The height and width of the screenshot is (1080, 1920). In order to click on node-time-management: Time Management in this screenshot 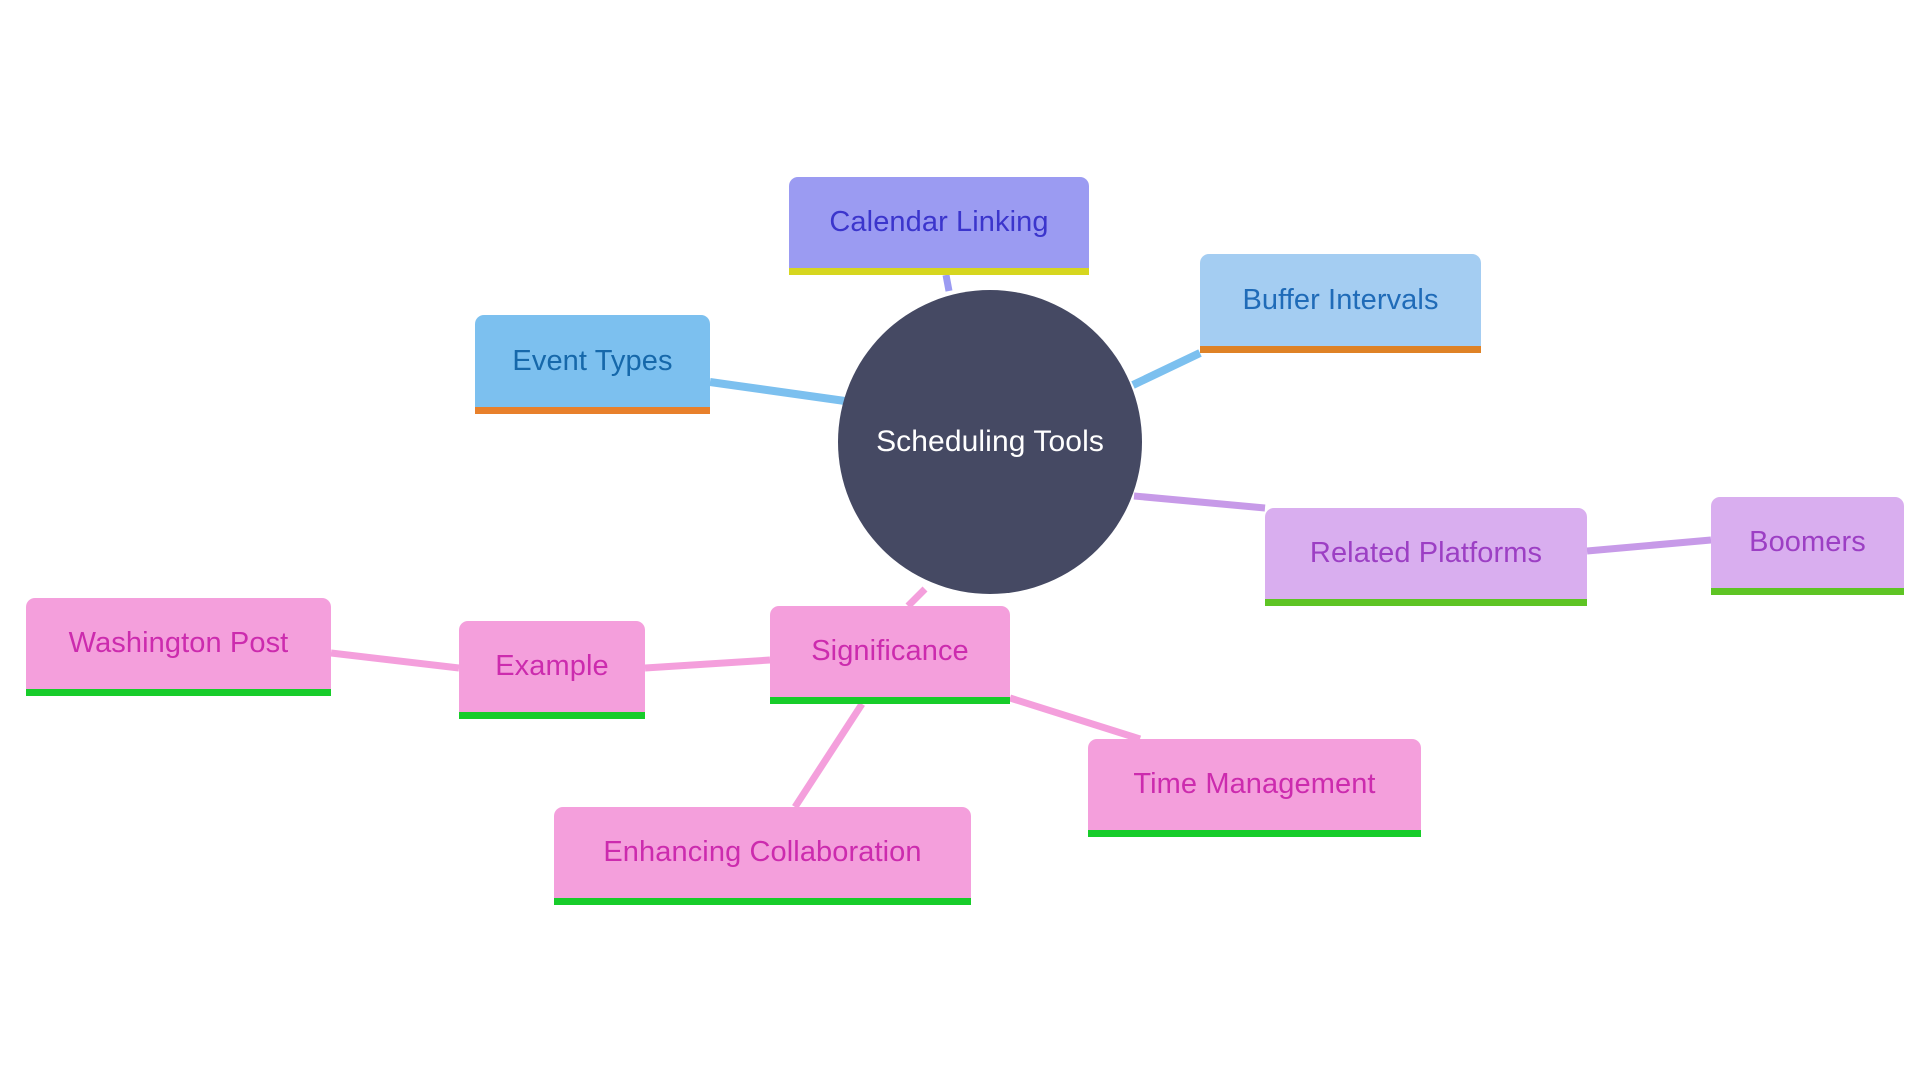, I will do `click(1254, 788)`.